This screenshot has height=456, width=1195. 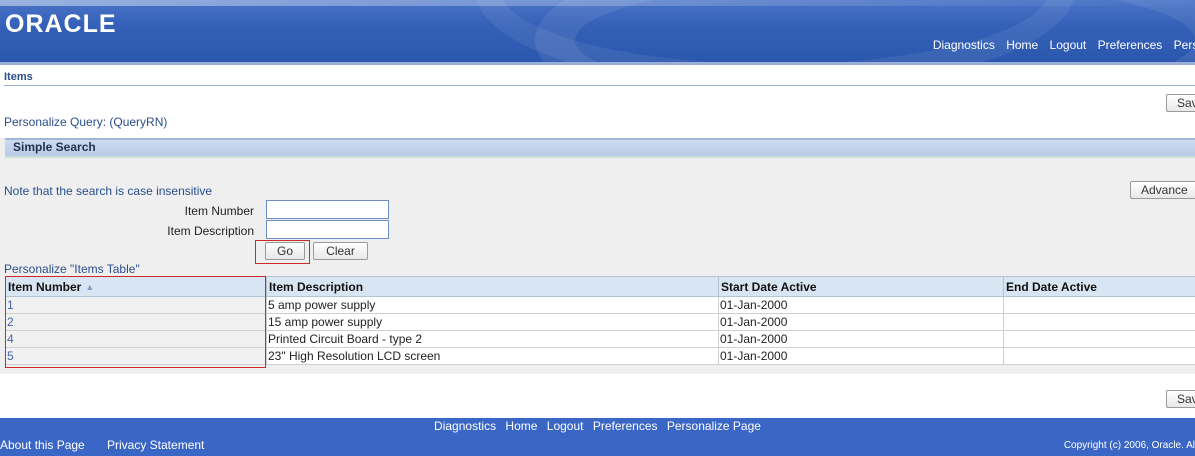 I want to click on search-header-rule, so click(x=600, y=157).